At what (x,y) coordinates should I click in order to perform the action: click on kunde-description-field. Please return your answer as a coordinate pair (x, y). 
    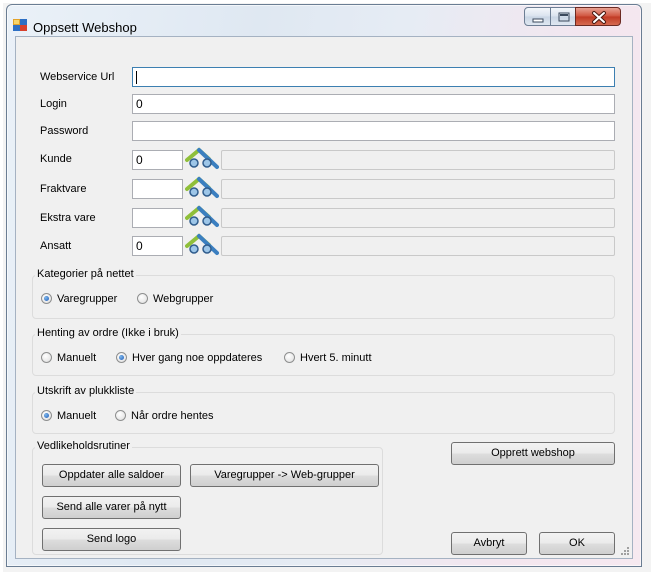
    Looking at the image, I should click on (418, 160).